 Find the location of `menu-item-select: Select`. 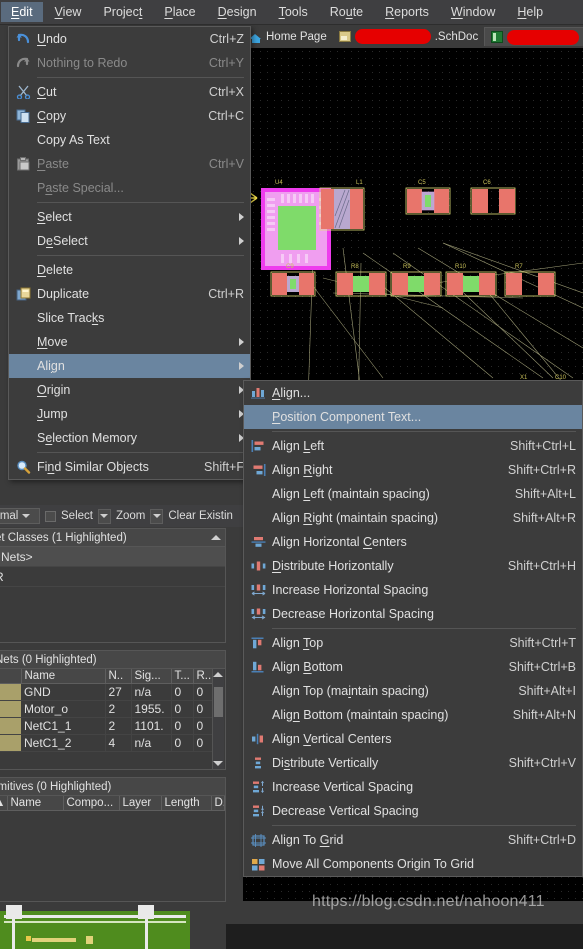

menu-item-select: Select is located at coordinates (129, 217).